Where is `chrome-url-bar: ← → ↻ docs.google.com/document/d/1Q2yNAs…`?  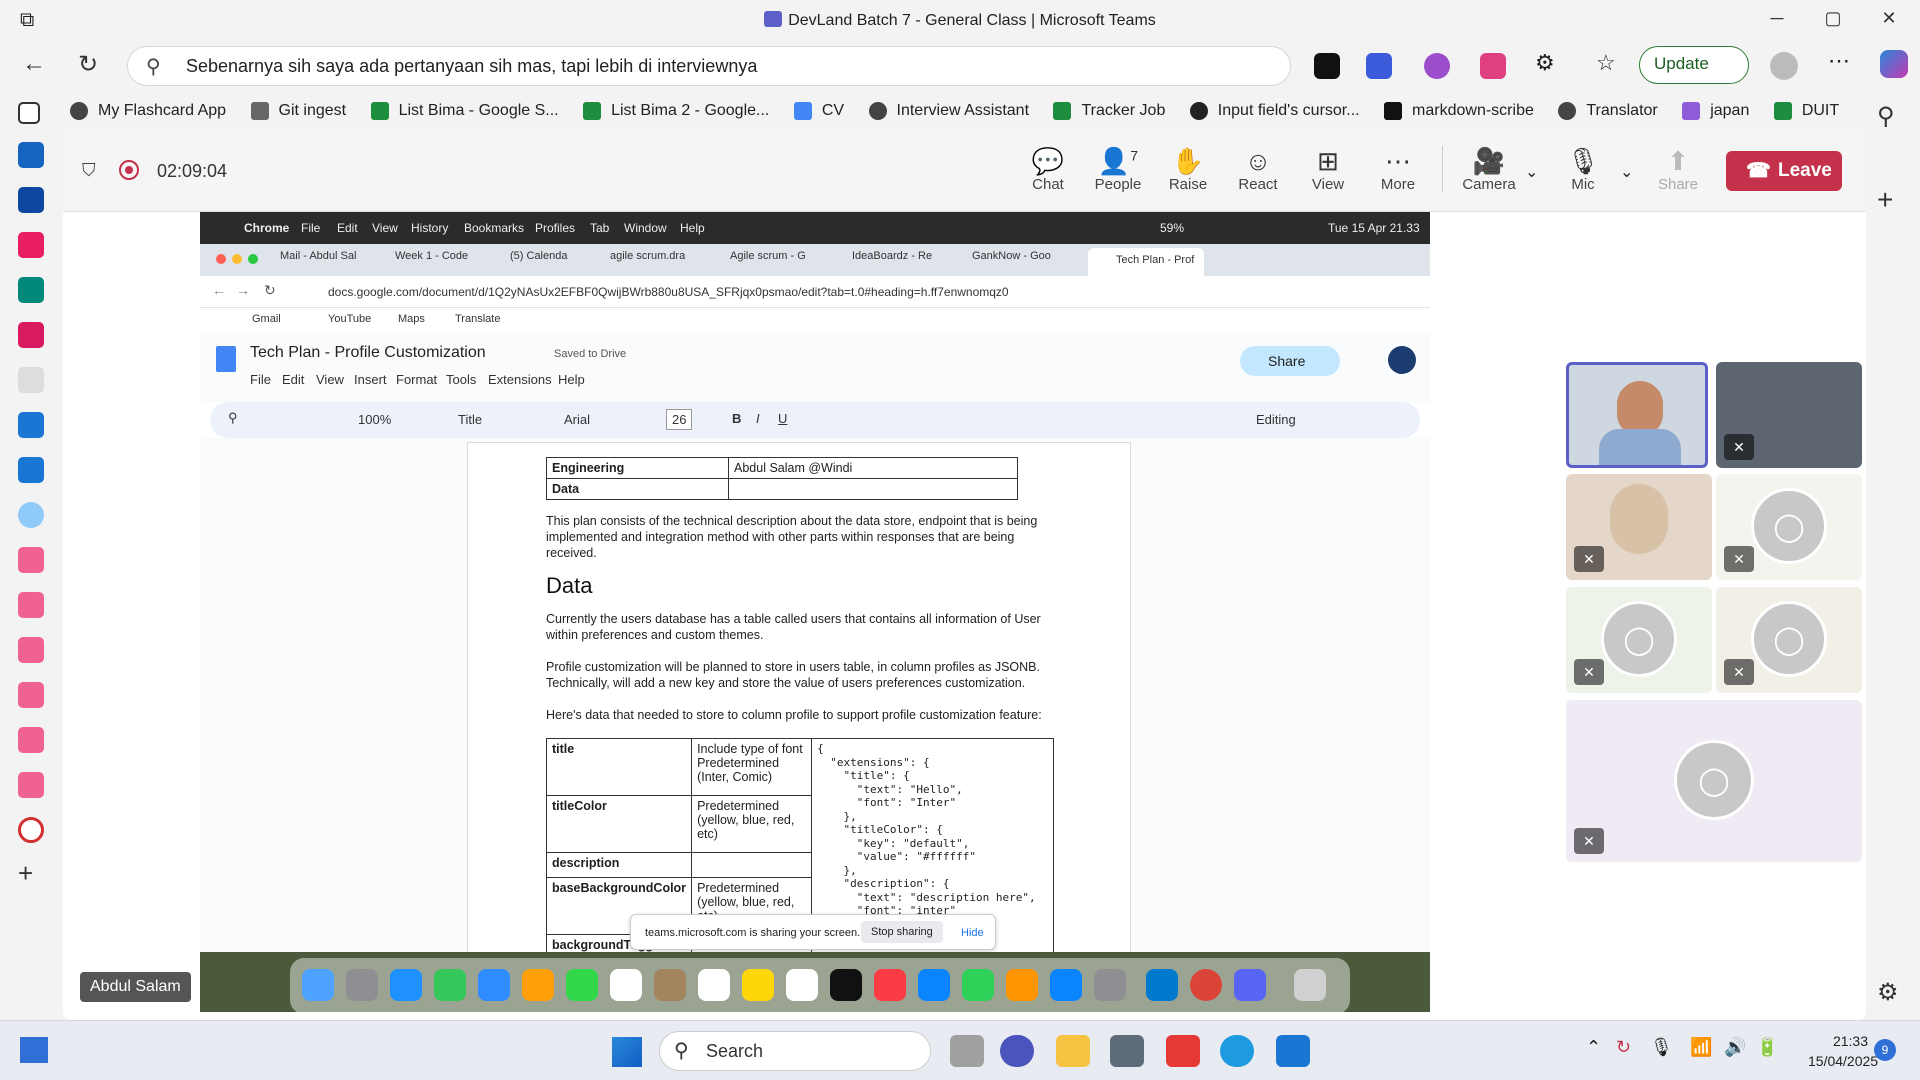
chrome-url-bar: ← → ↻ docs.google.com/document/d/1Q2yNAs… is located at coordinates (815, 292).